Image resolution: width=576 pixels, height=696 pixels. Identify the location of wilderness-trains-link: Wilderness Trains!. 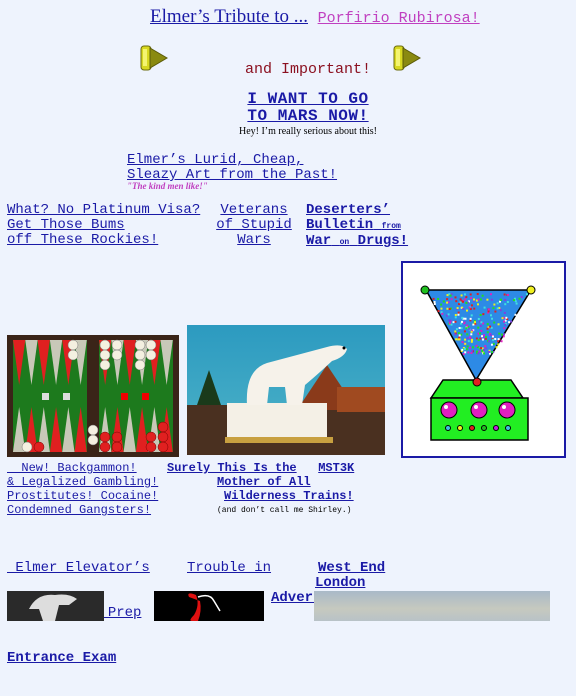
(260, 496).